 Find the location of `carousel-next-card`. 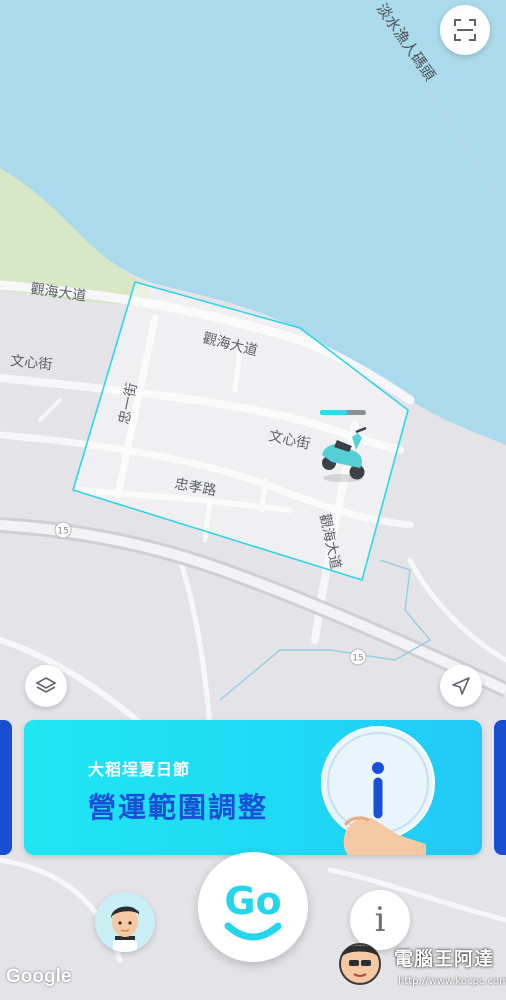

carousel-next-card is located at coordinates (500, 787).